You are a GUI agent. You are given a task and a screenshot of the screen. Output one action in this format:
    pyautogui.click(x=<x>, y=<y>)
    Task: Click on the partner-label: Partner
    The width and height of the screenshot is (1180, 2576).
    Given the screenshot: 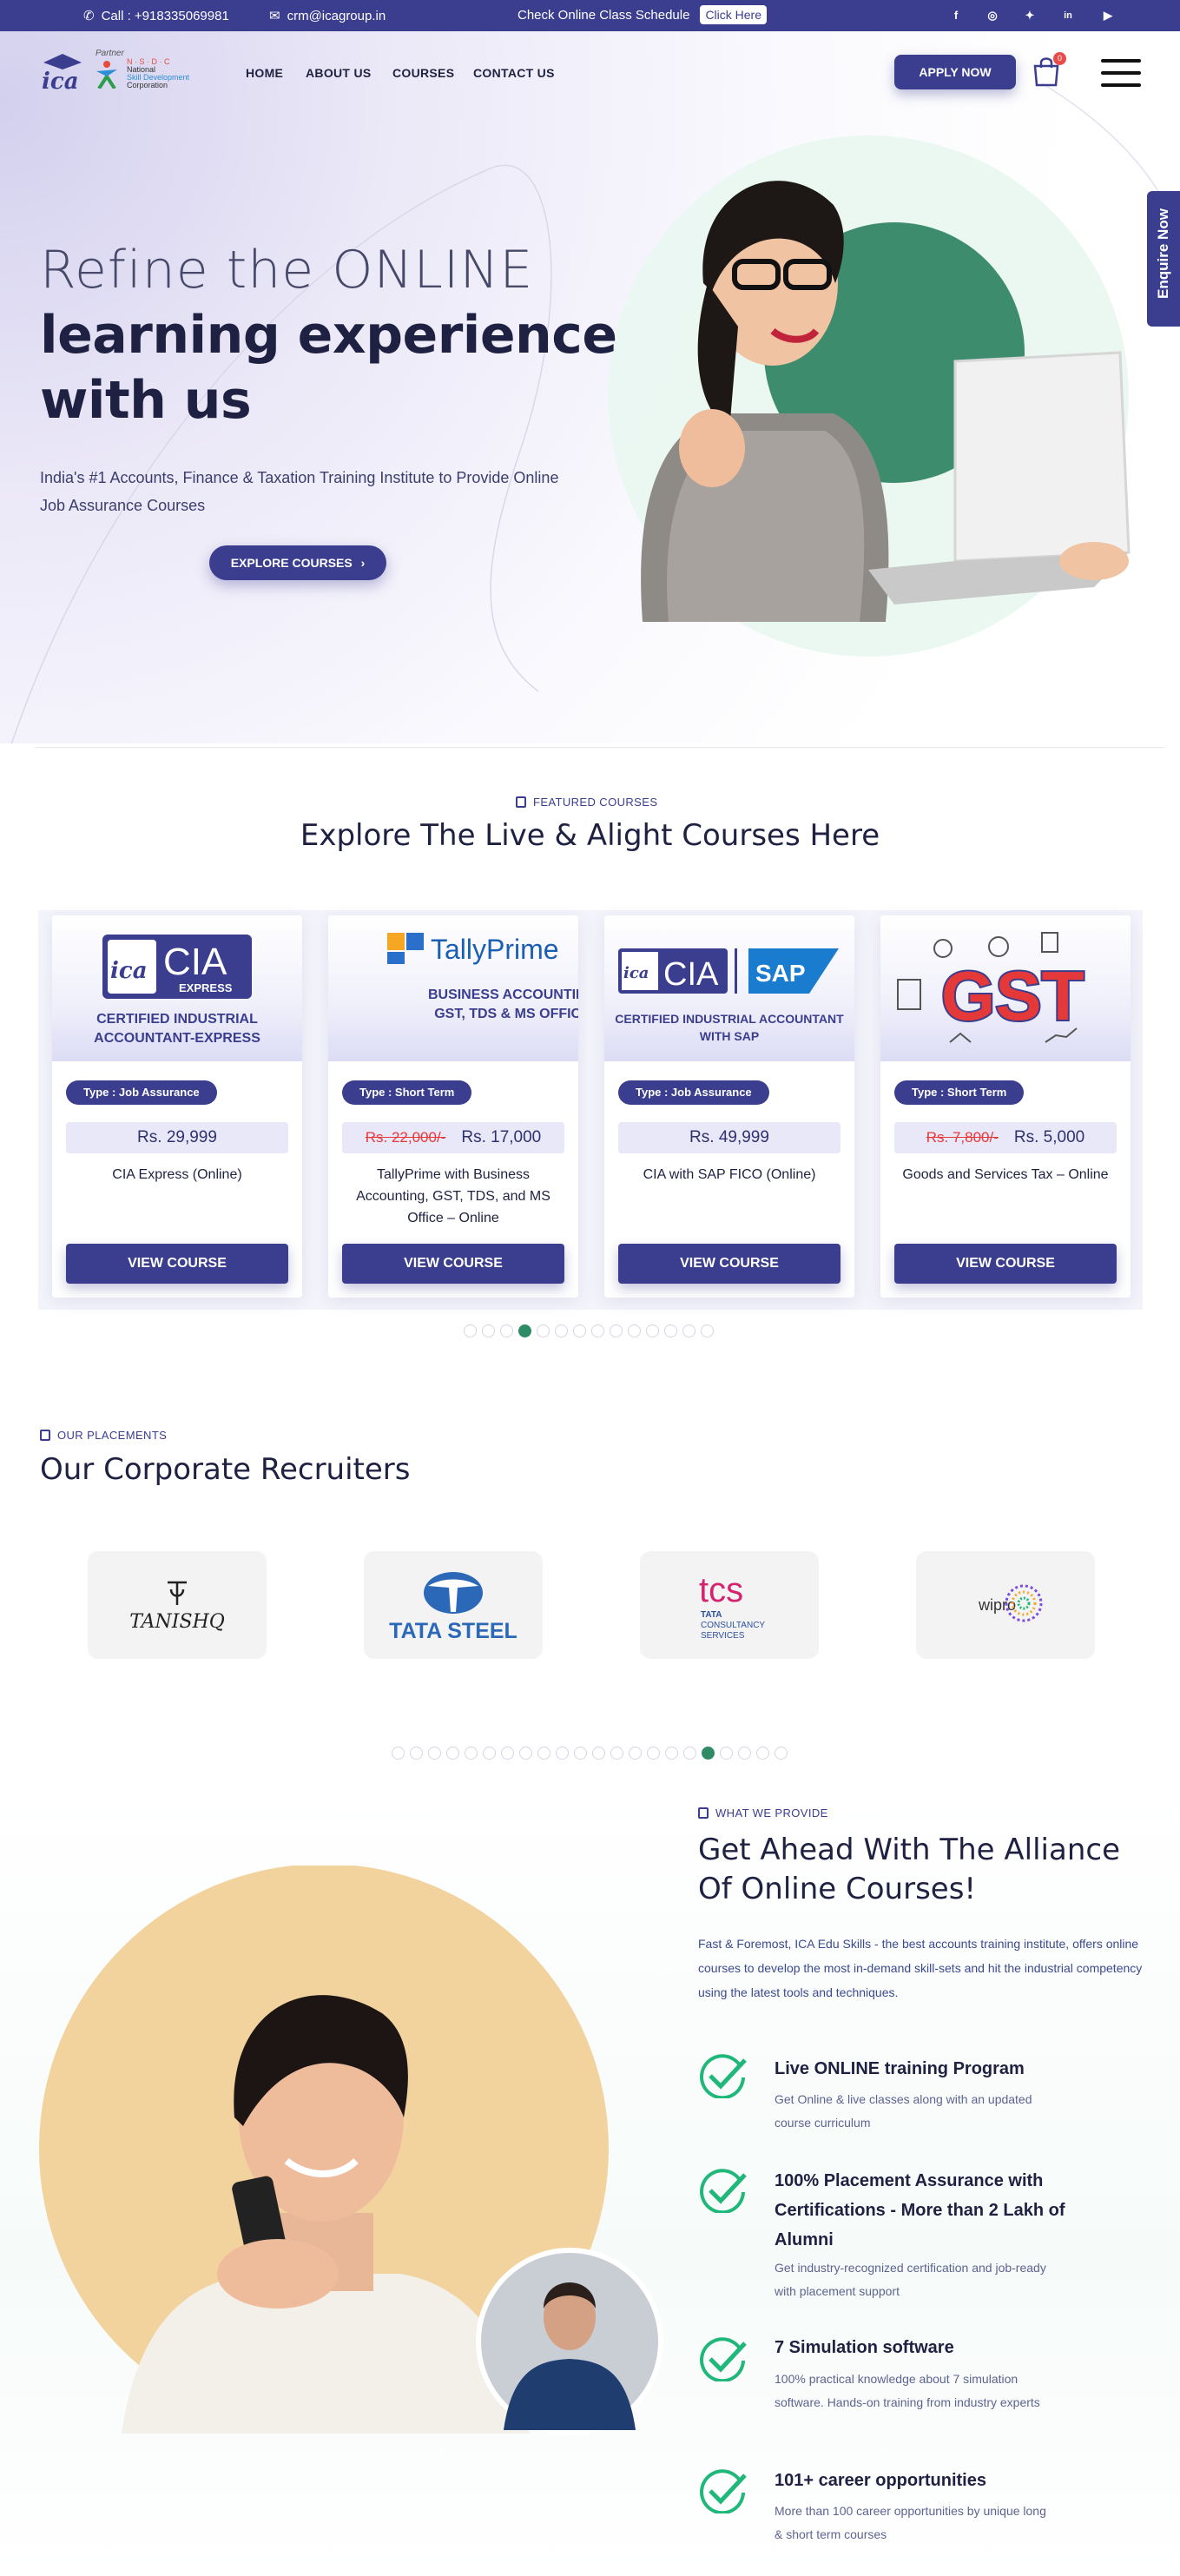 What is the action you would take?
    pyautogui.click(x=110, y=54)
    